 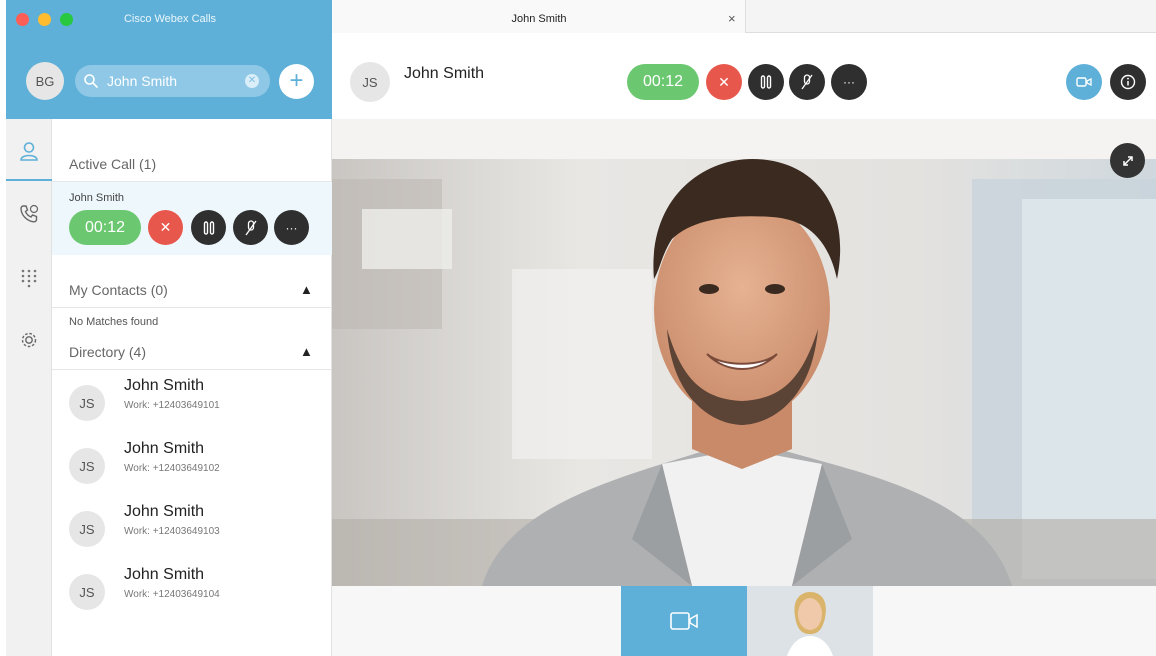 I want to click on app-title: Cisco Webex Calls, so click(x=170, y=19).